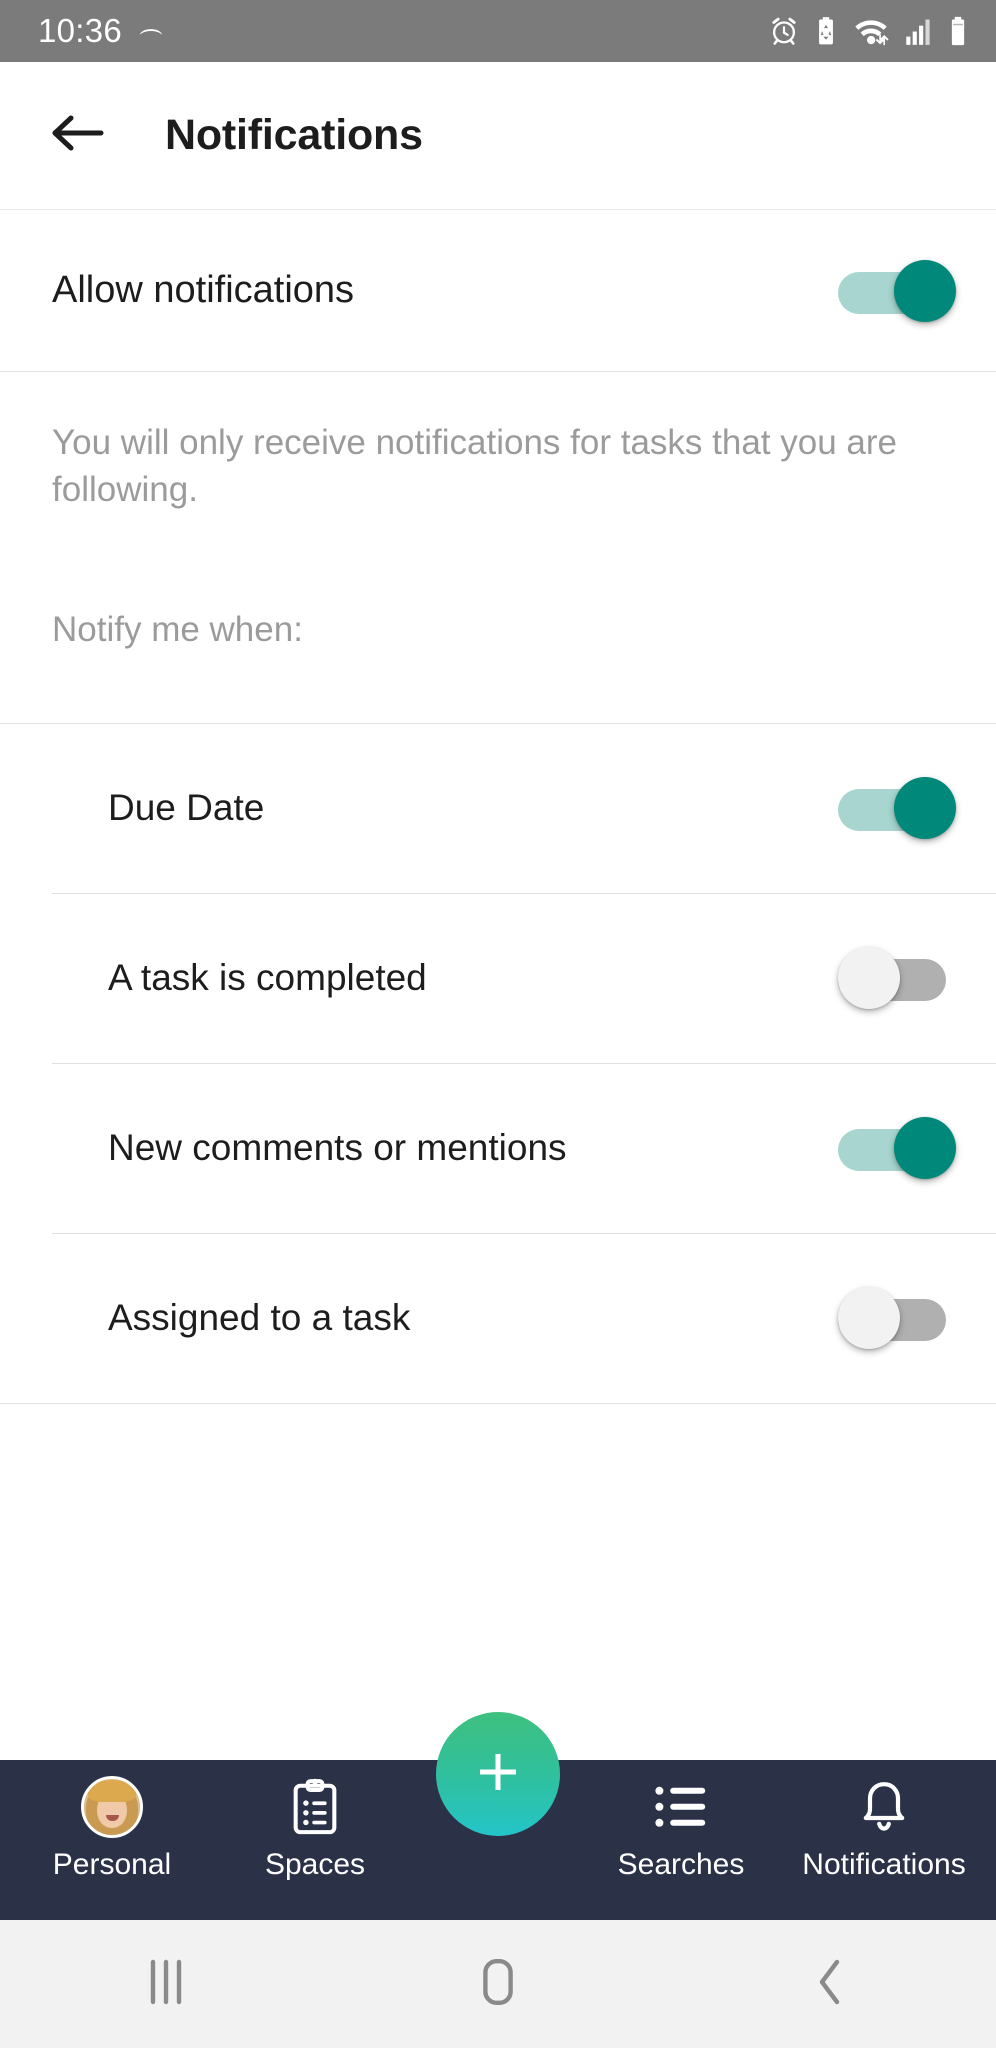 The height and width of the screenshot is (2048, 996). Describe the element at coordinates (918, 31) in the screenshot. I see `signal-bars-icon` at that location.